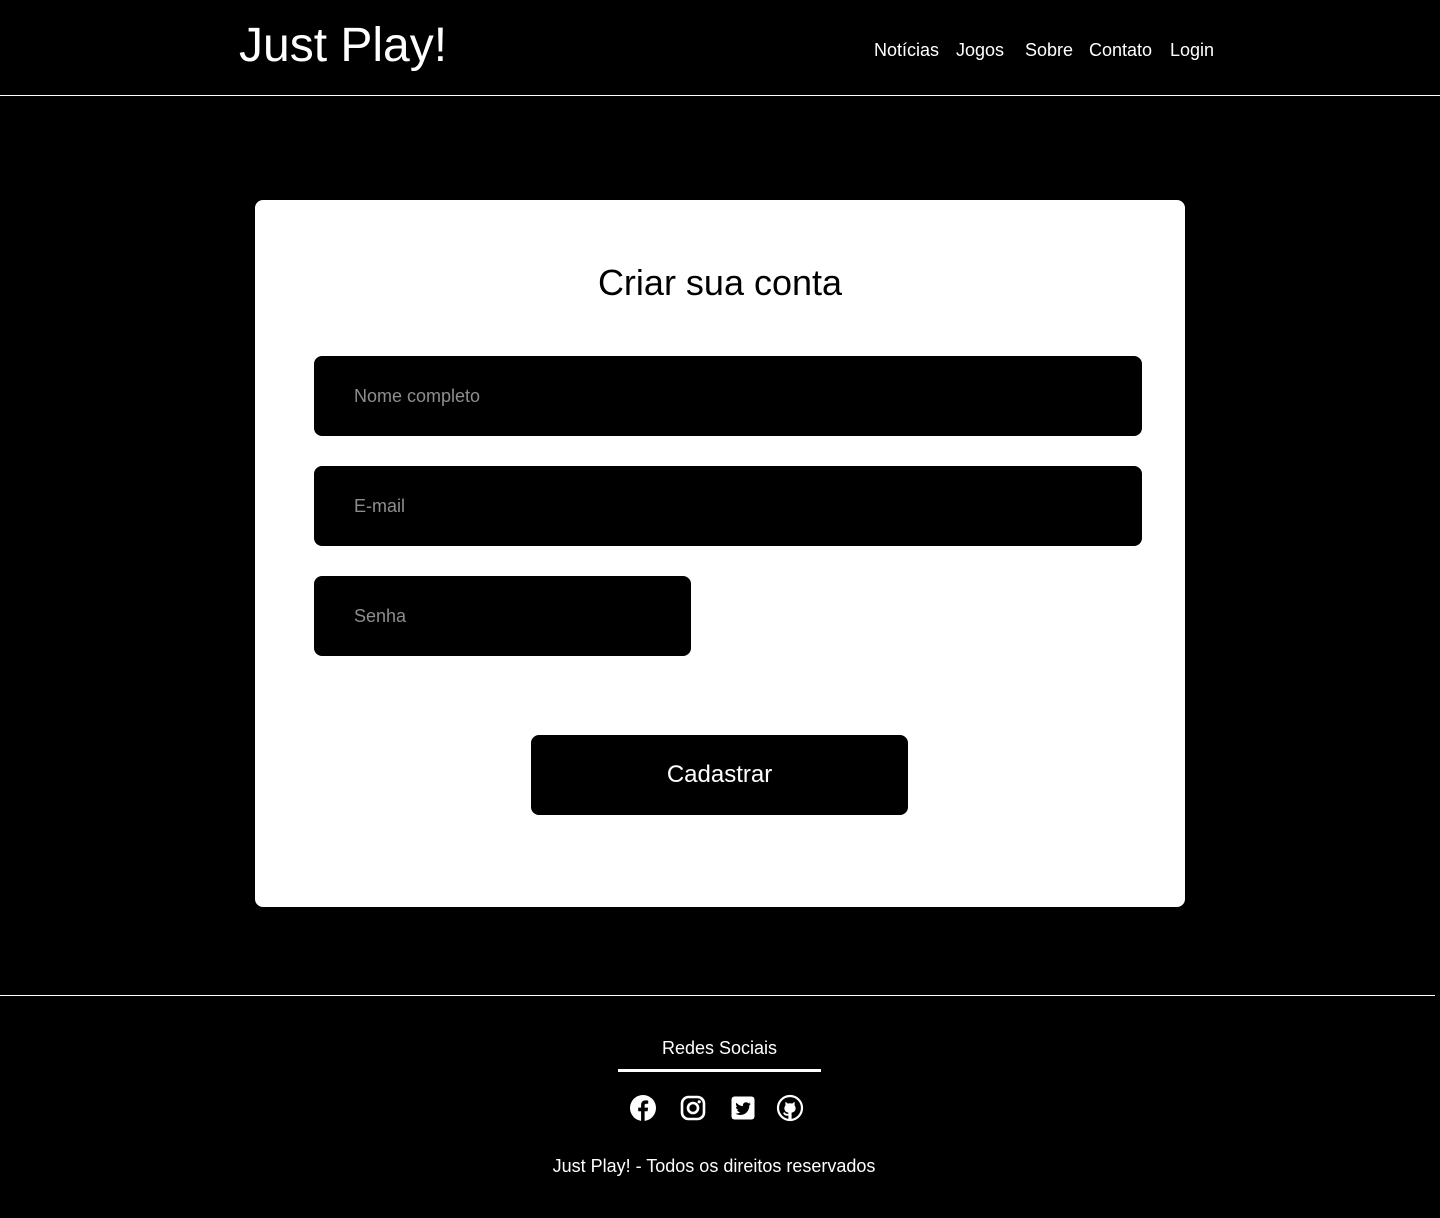  Describe the element at coordinates (906, 50) in the screenshot. I see `nav-link-noticias: Notícias` at that location.